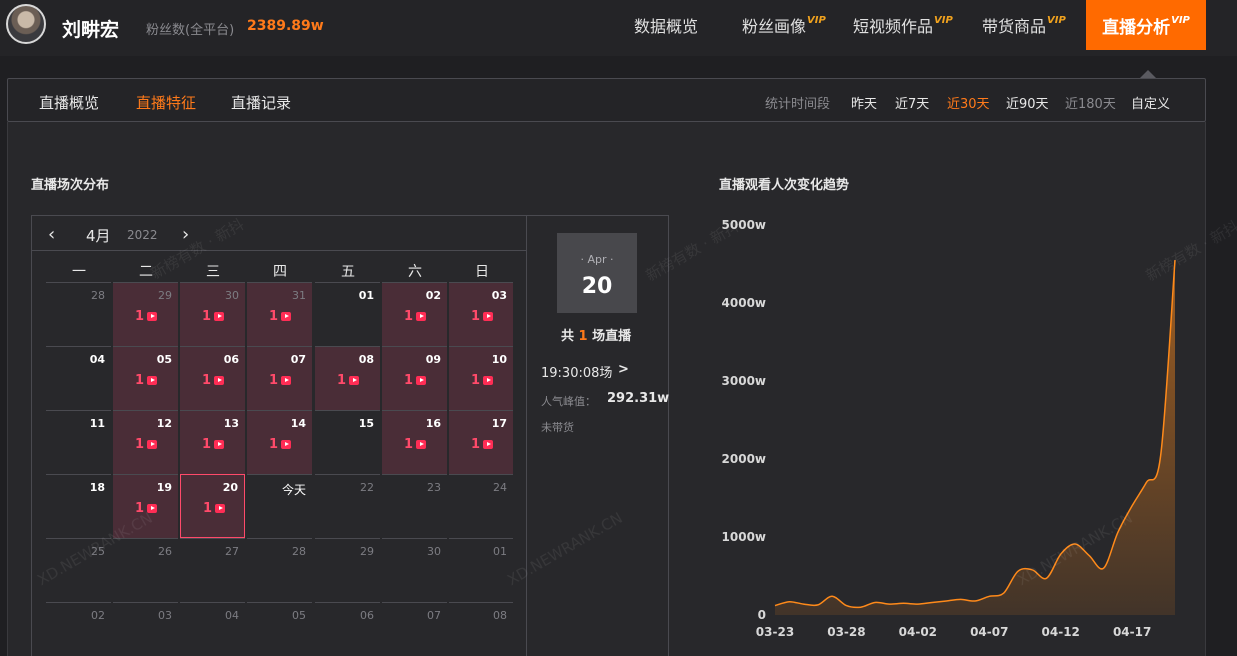 This screenshot has width=1237, height=656. Describe the element at coordinates (166, 102) in the screenshot. I see `tab-live-features: 直播特征` at that location.